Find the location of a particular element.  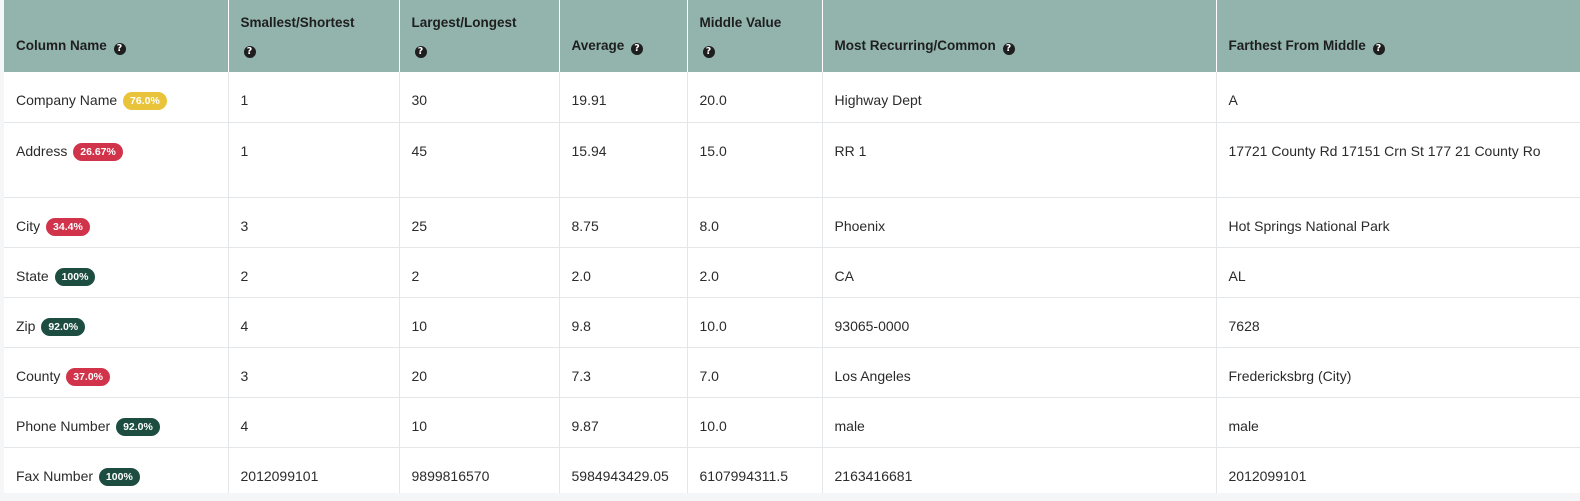

table-row: Zip 92.0% 4 10 9.8 10.0 93065-0000 7628 is located at coordinates (792, 322).